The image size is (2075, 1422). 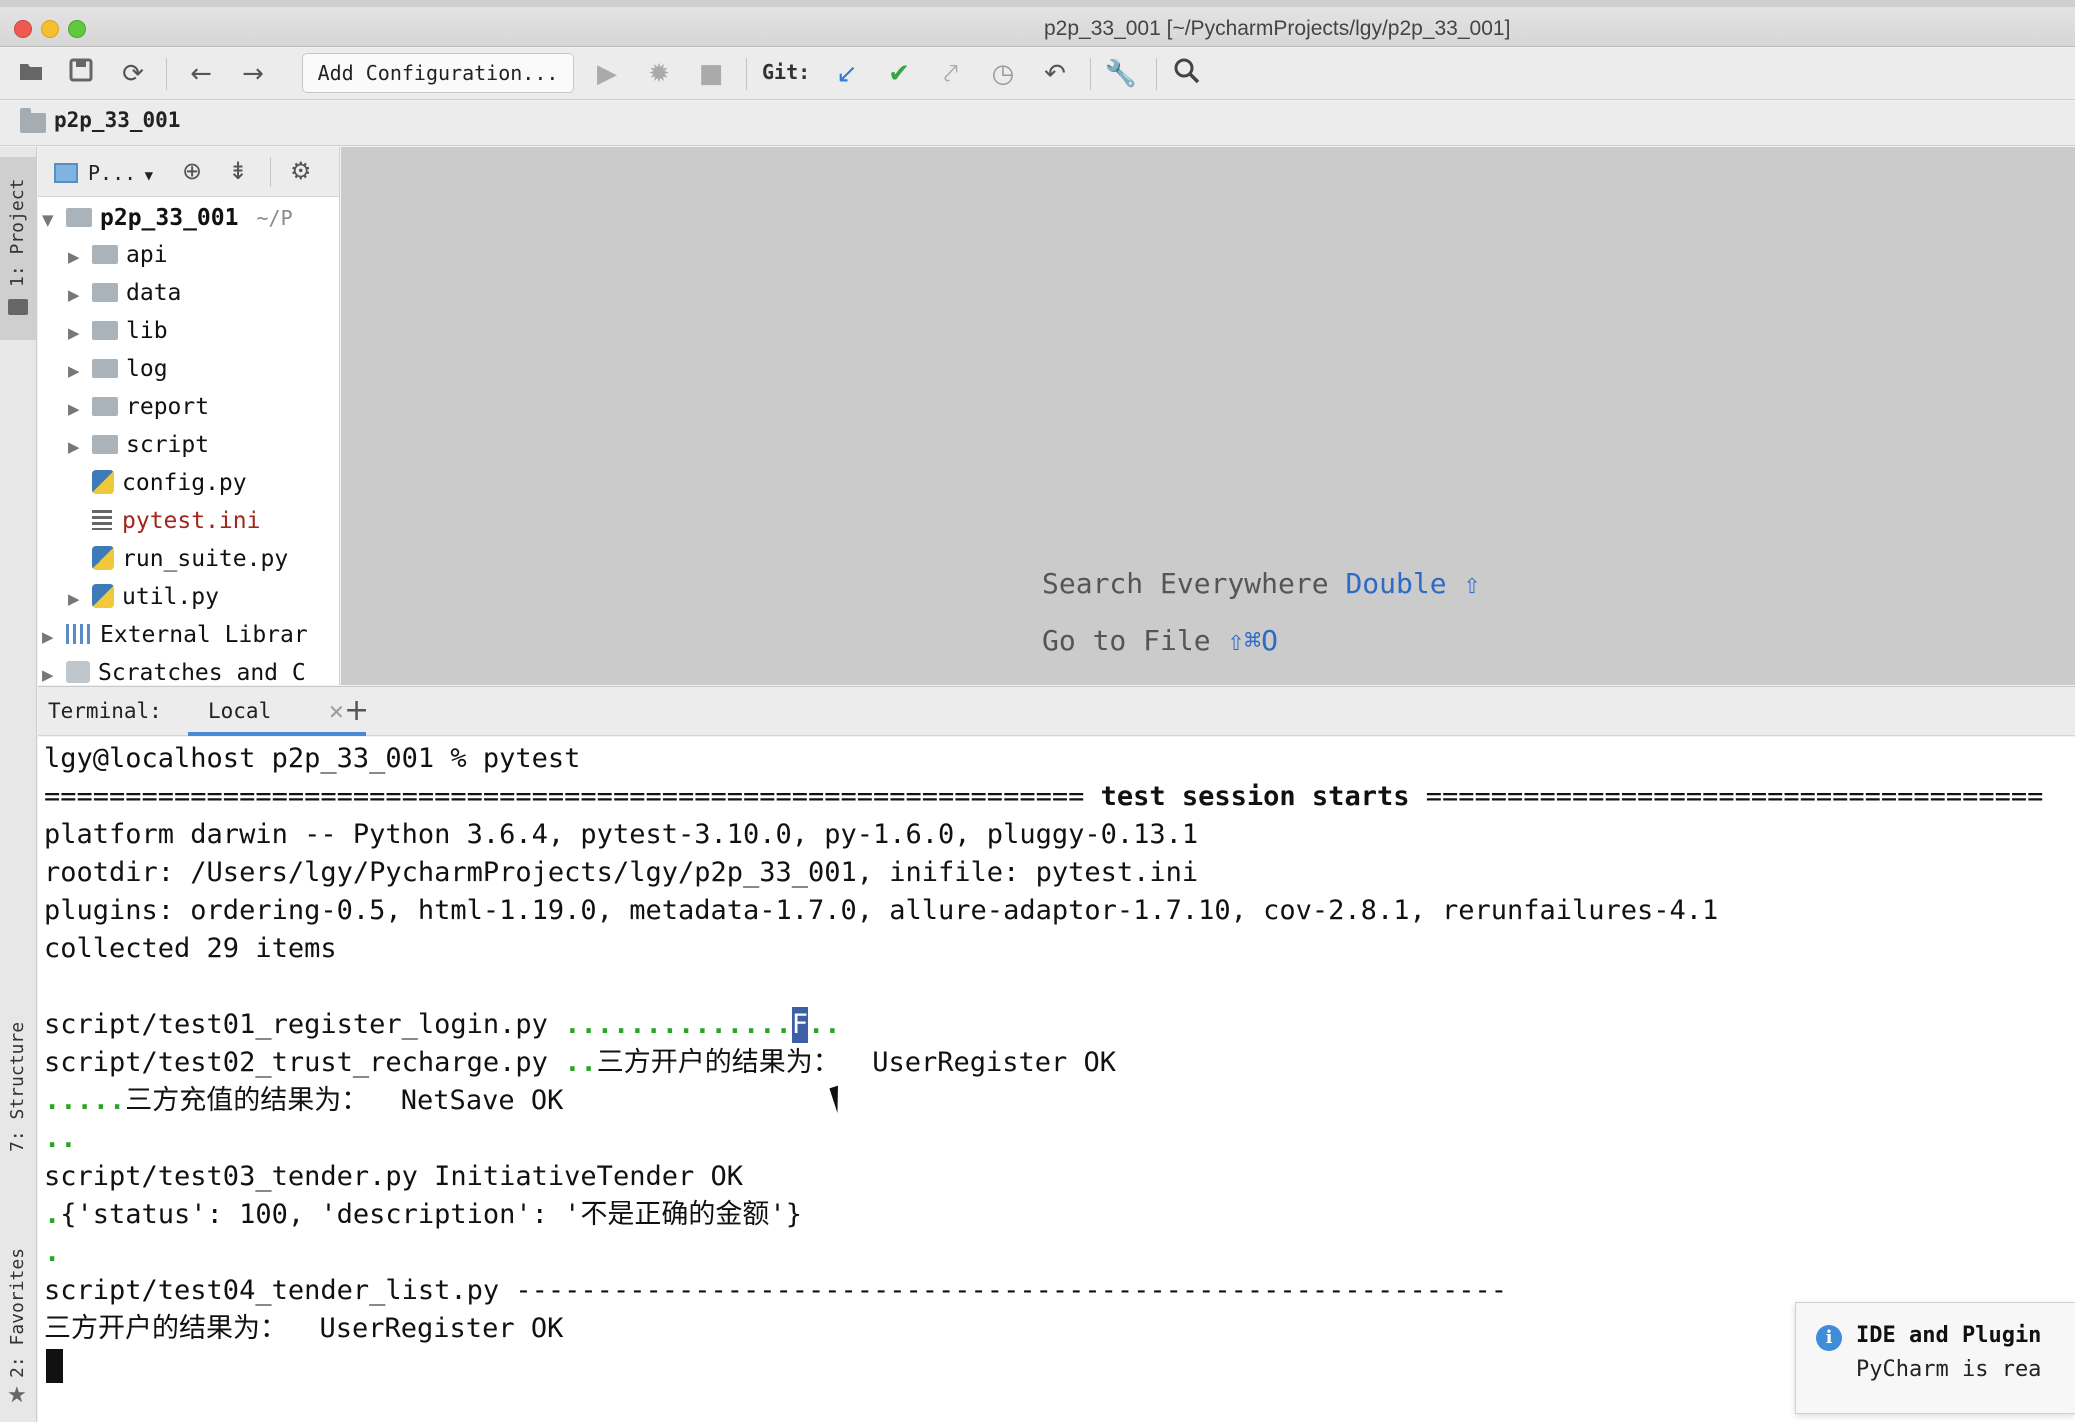 I want to click on project-view-dropdown: P... ▼, so click(x=120, y=173).